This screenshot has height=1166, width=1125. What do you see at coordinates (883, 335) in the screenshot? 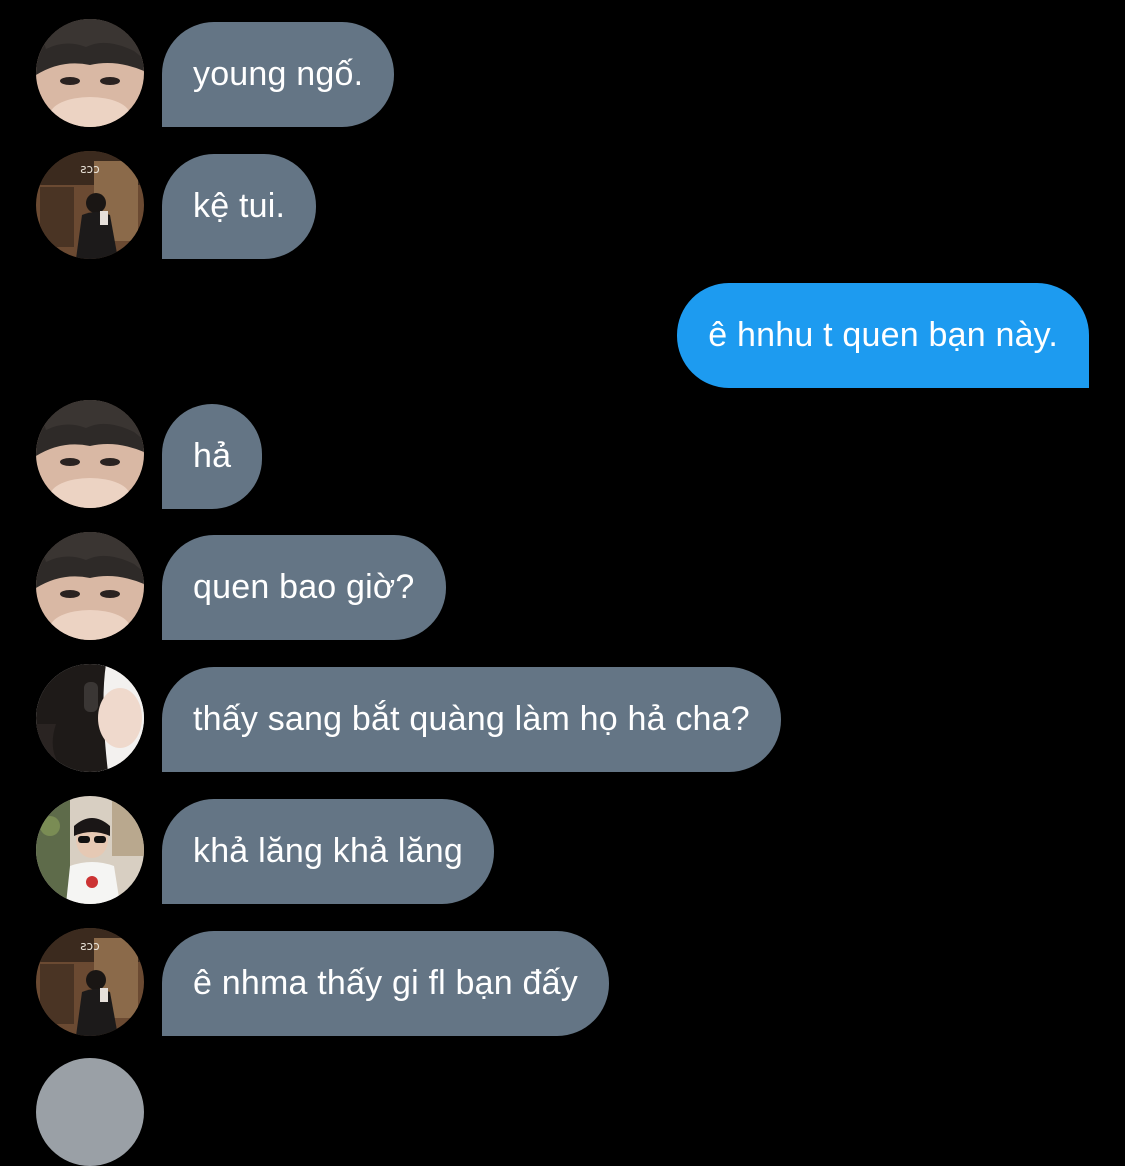
I see `message-bubble-outgoing: ê hnhu t quen bạn này.` at bounding box center [883, 335].